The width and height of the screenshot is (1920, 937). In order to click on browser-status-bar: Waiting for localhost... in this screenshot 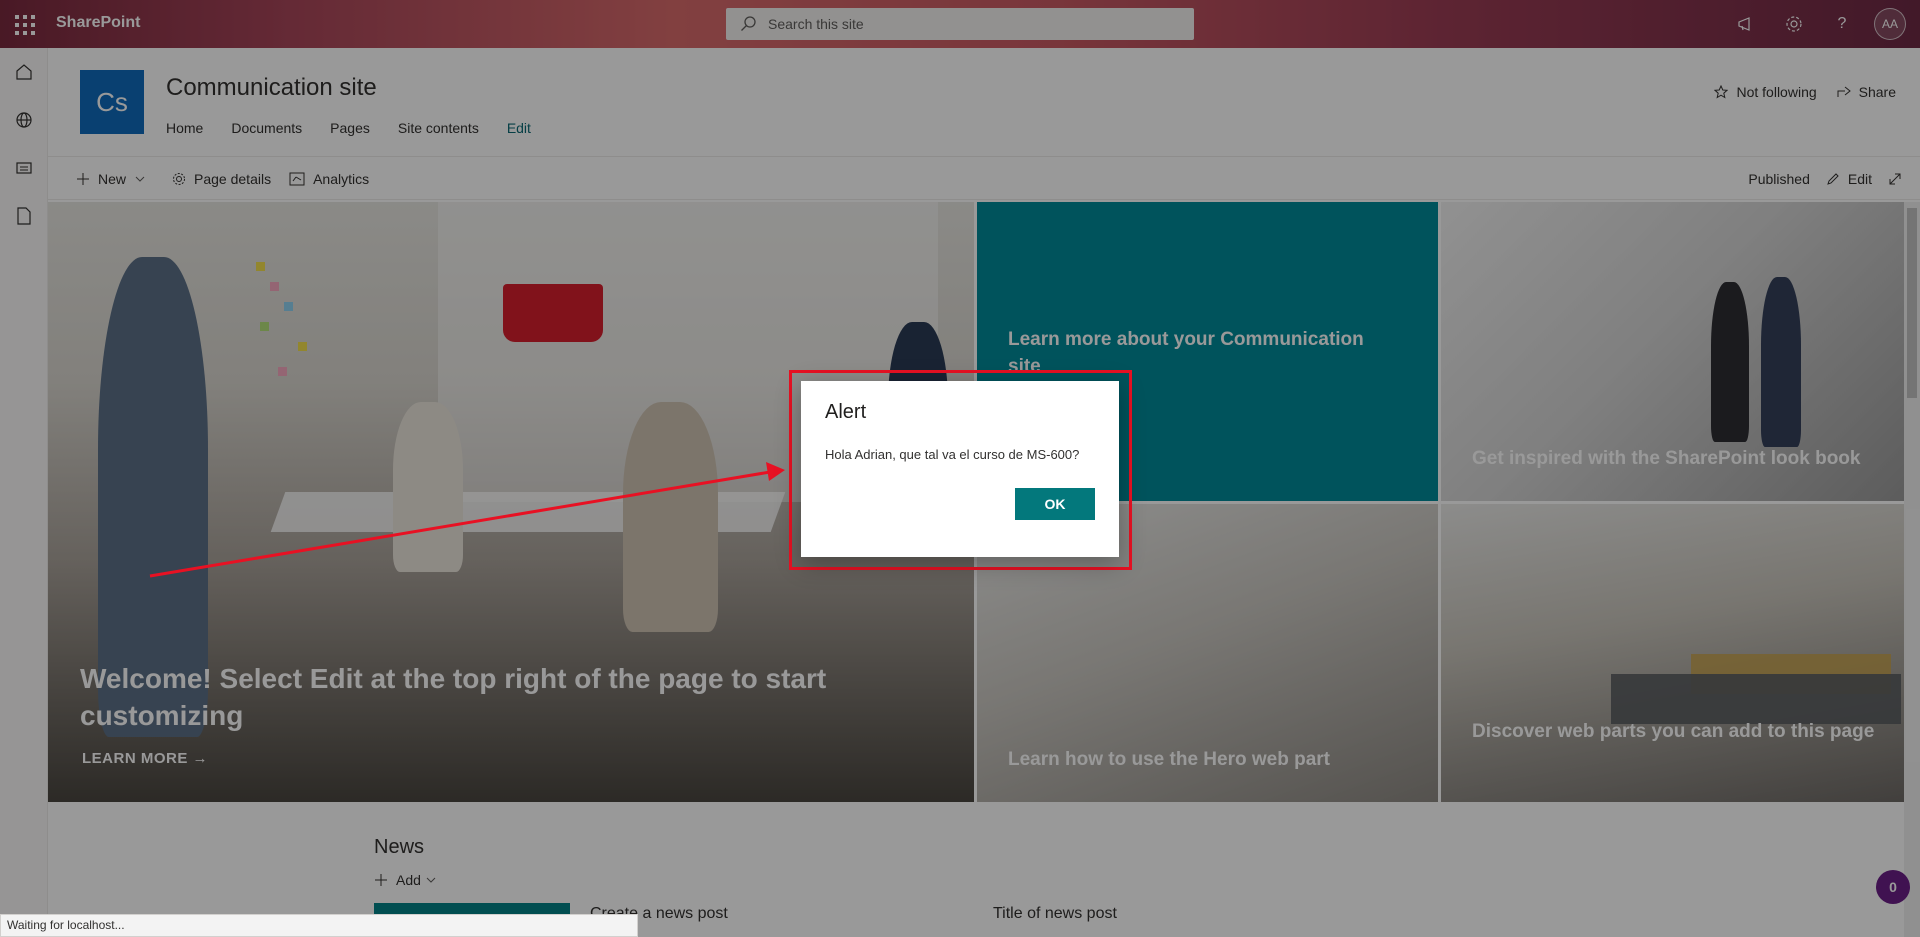, I will do `click(319, 925)`.